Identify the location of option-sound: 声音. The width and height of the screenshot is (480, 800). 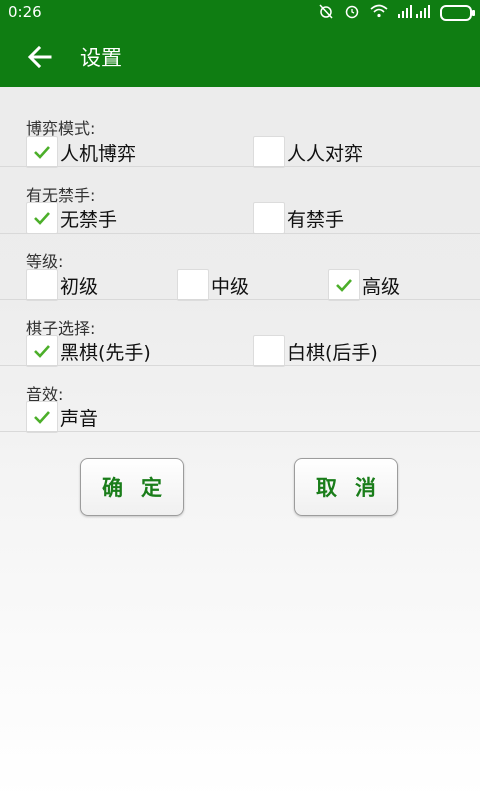
(62, 417).